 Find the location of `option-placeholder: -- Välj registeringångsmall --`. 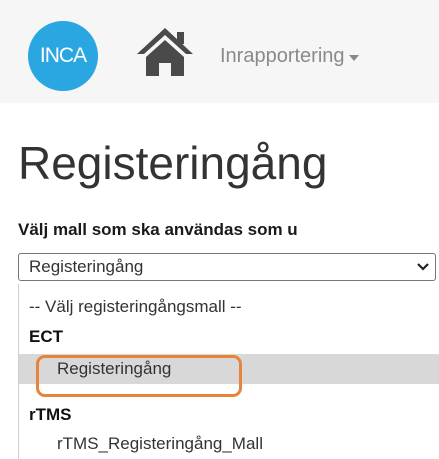

option-placeholder: -- Välj registeringångsmall -- is located at coordinates (229, 307).